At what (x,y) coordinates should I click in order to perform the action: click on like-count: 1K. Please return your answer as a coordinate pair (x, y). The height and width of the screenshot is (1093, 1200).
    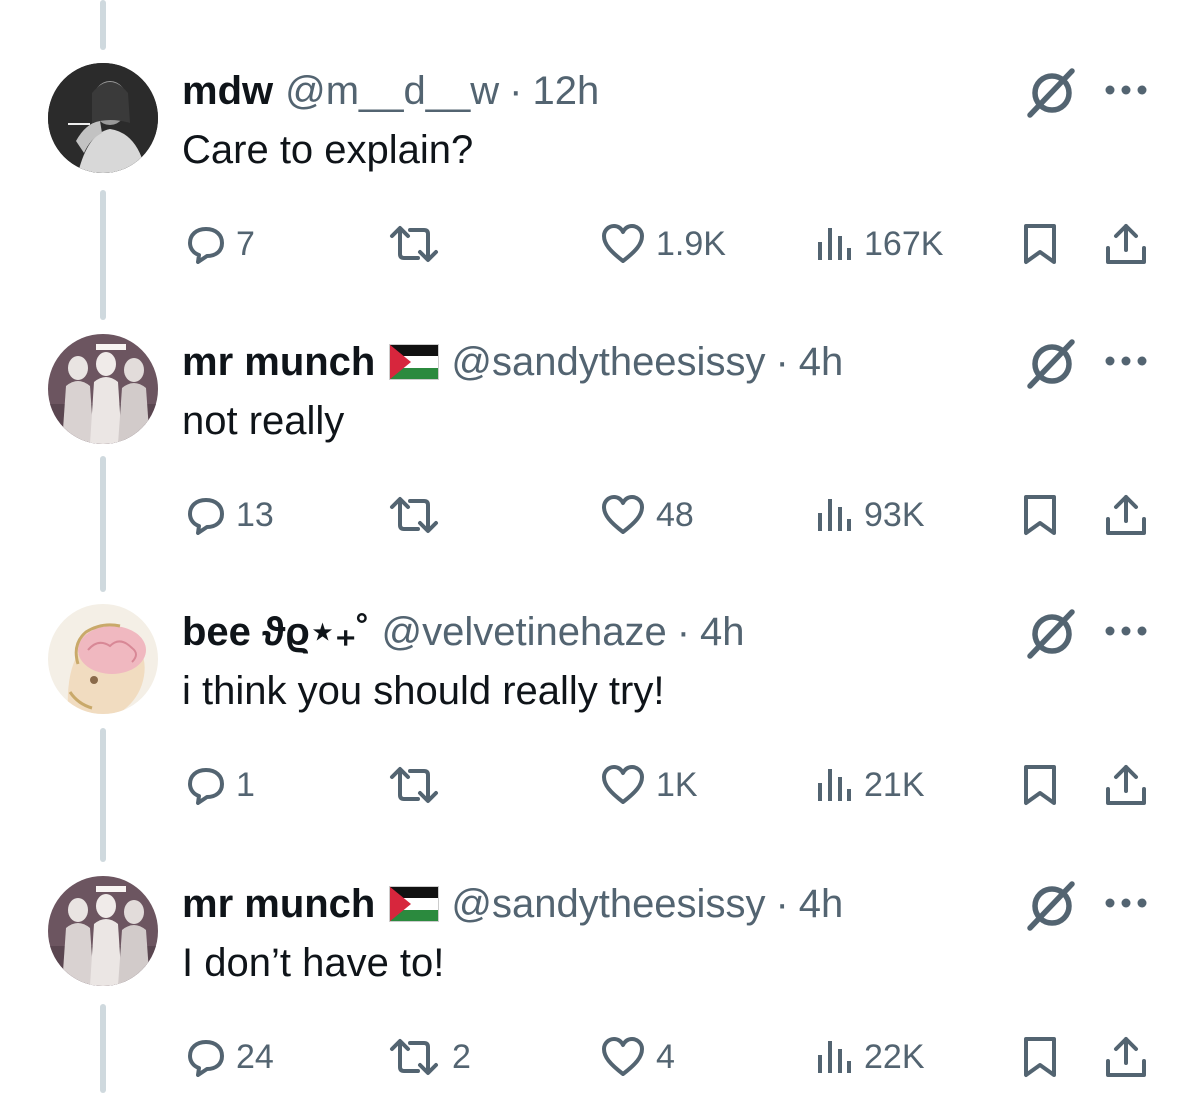
    Looking at the image, I should click on (677, 784).